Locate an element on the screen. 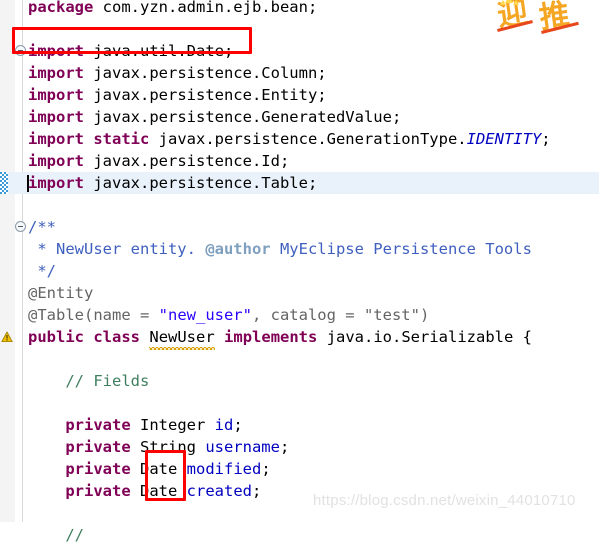 The width and height of the screenshot is (599, 546). code-token: javax.persistence.Entity; is located at coordinates (205, 95).